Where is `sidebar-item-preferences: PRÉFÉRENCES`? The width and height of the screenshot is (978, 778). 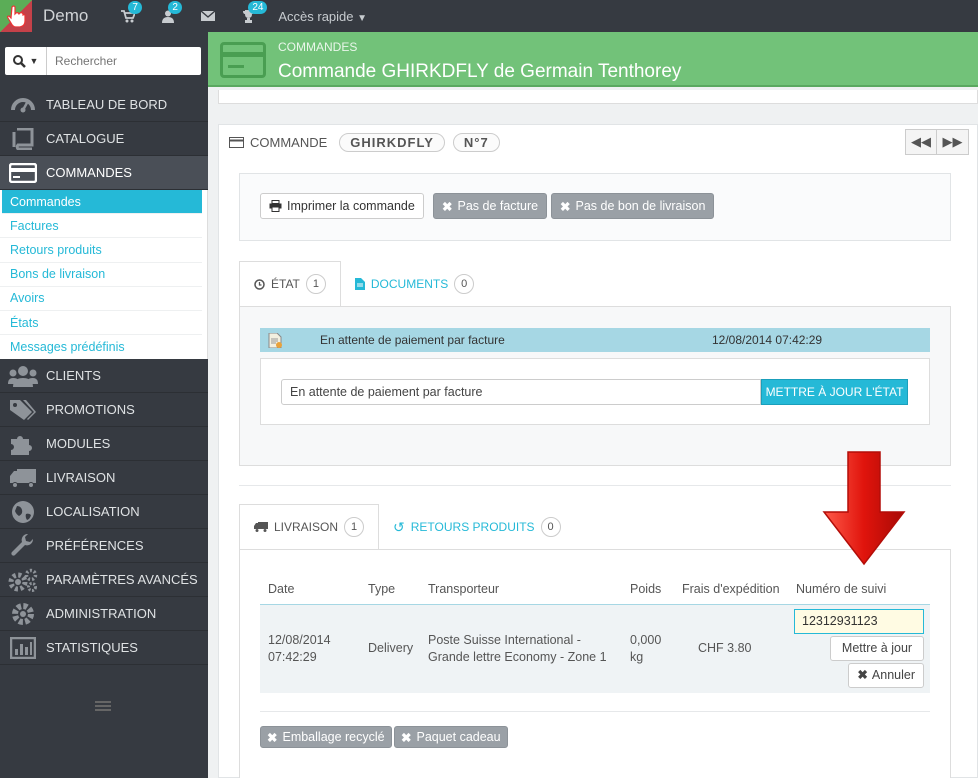
sidebar-item-preferences: PRÉFÉRENCES is located at coordinates (104, 546).